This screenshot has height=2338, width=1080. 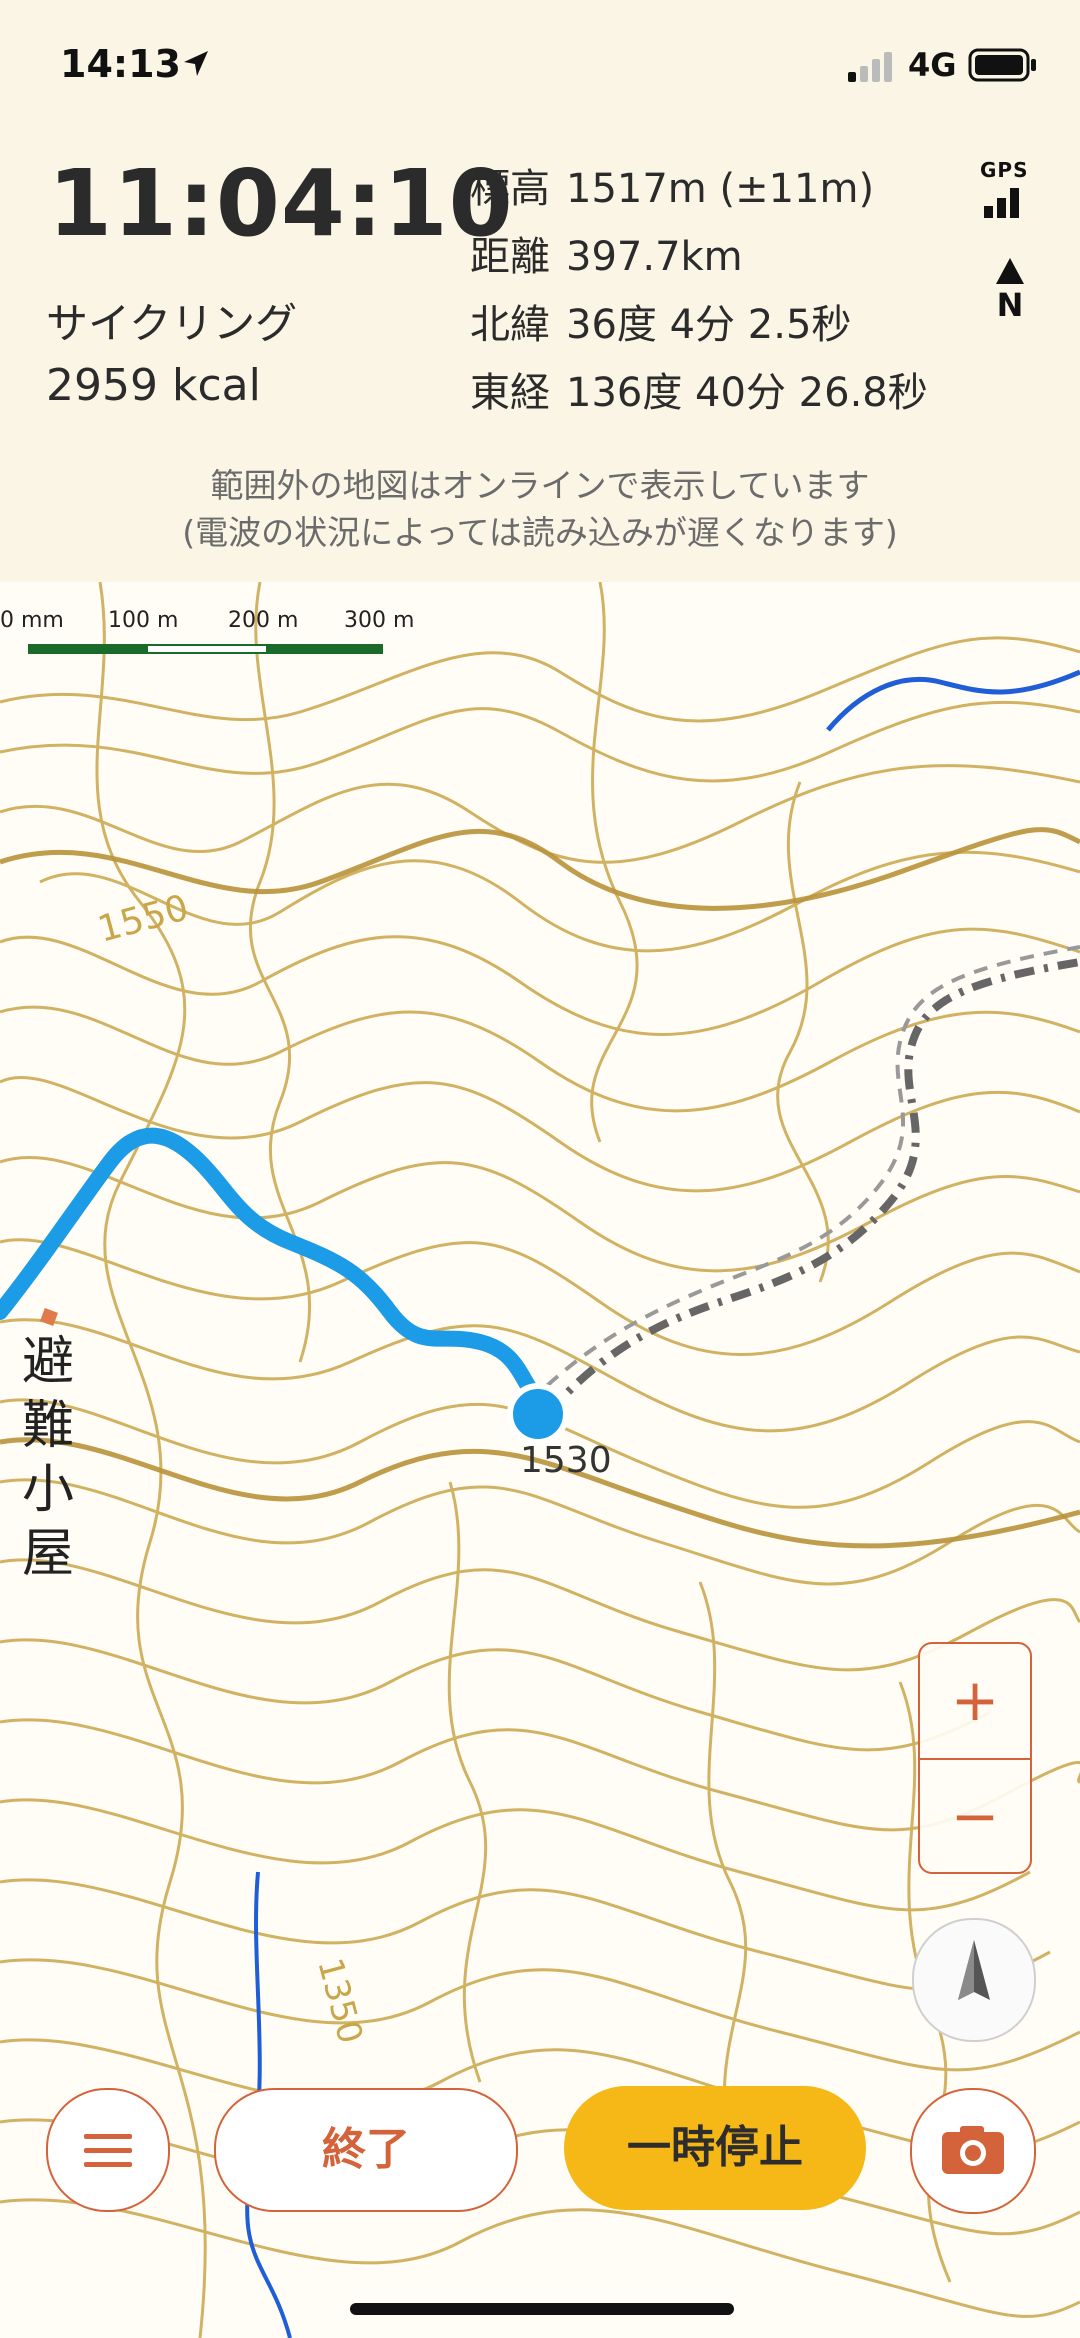 What do you see at coordinates (196, 63) in the screenshot?
I see `location-arrow-icon` at bounding box center [196, 63].